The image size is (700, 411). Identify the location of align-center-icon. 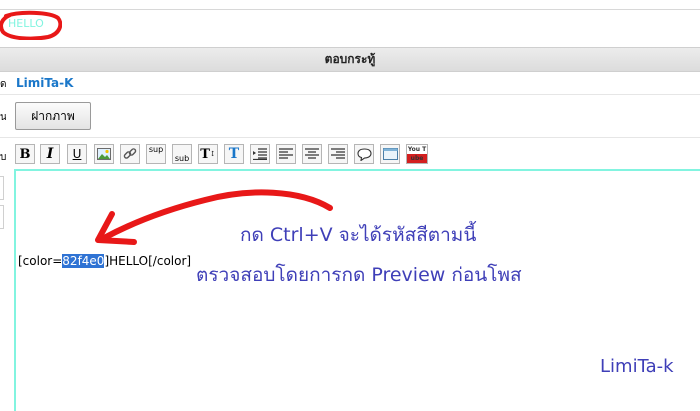
(312, 153).